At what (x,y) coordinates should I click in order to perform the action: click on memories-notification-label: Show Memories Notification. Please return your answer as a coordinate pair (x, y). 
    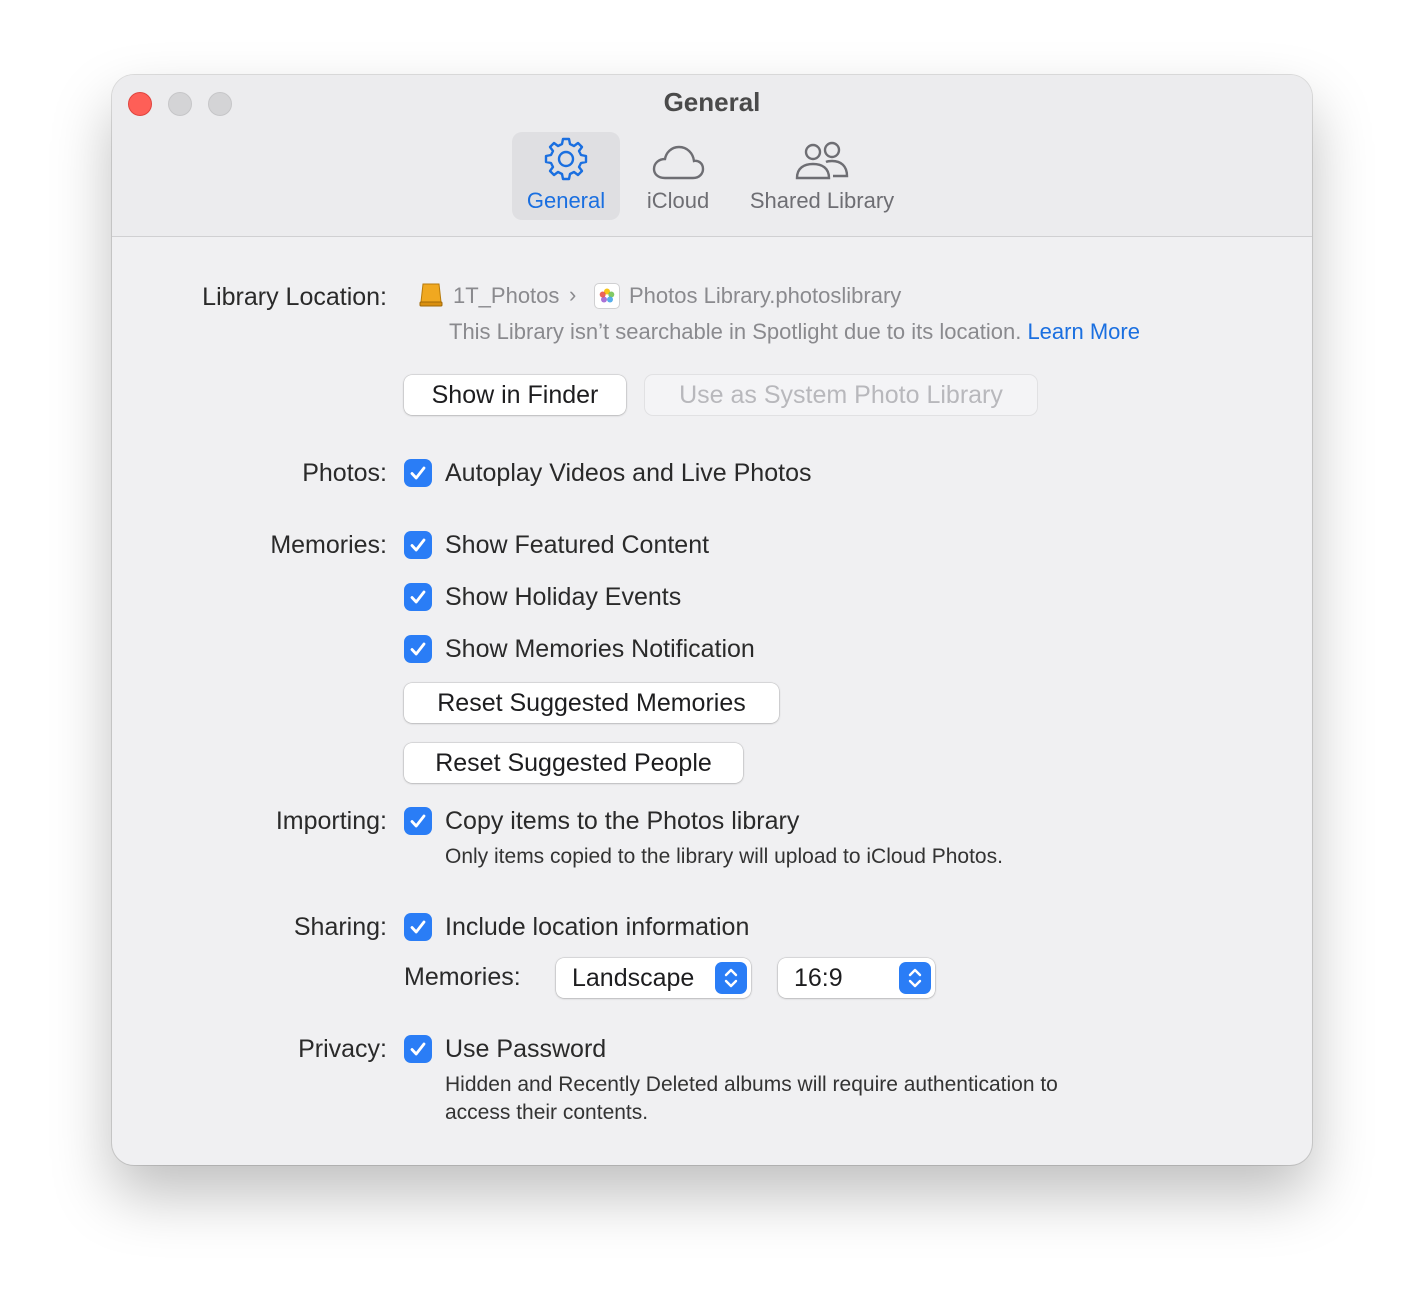
    Looking at the image, I should click on (600, 649).